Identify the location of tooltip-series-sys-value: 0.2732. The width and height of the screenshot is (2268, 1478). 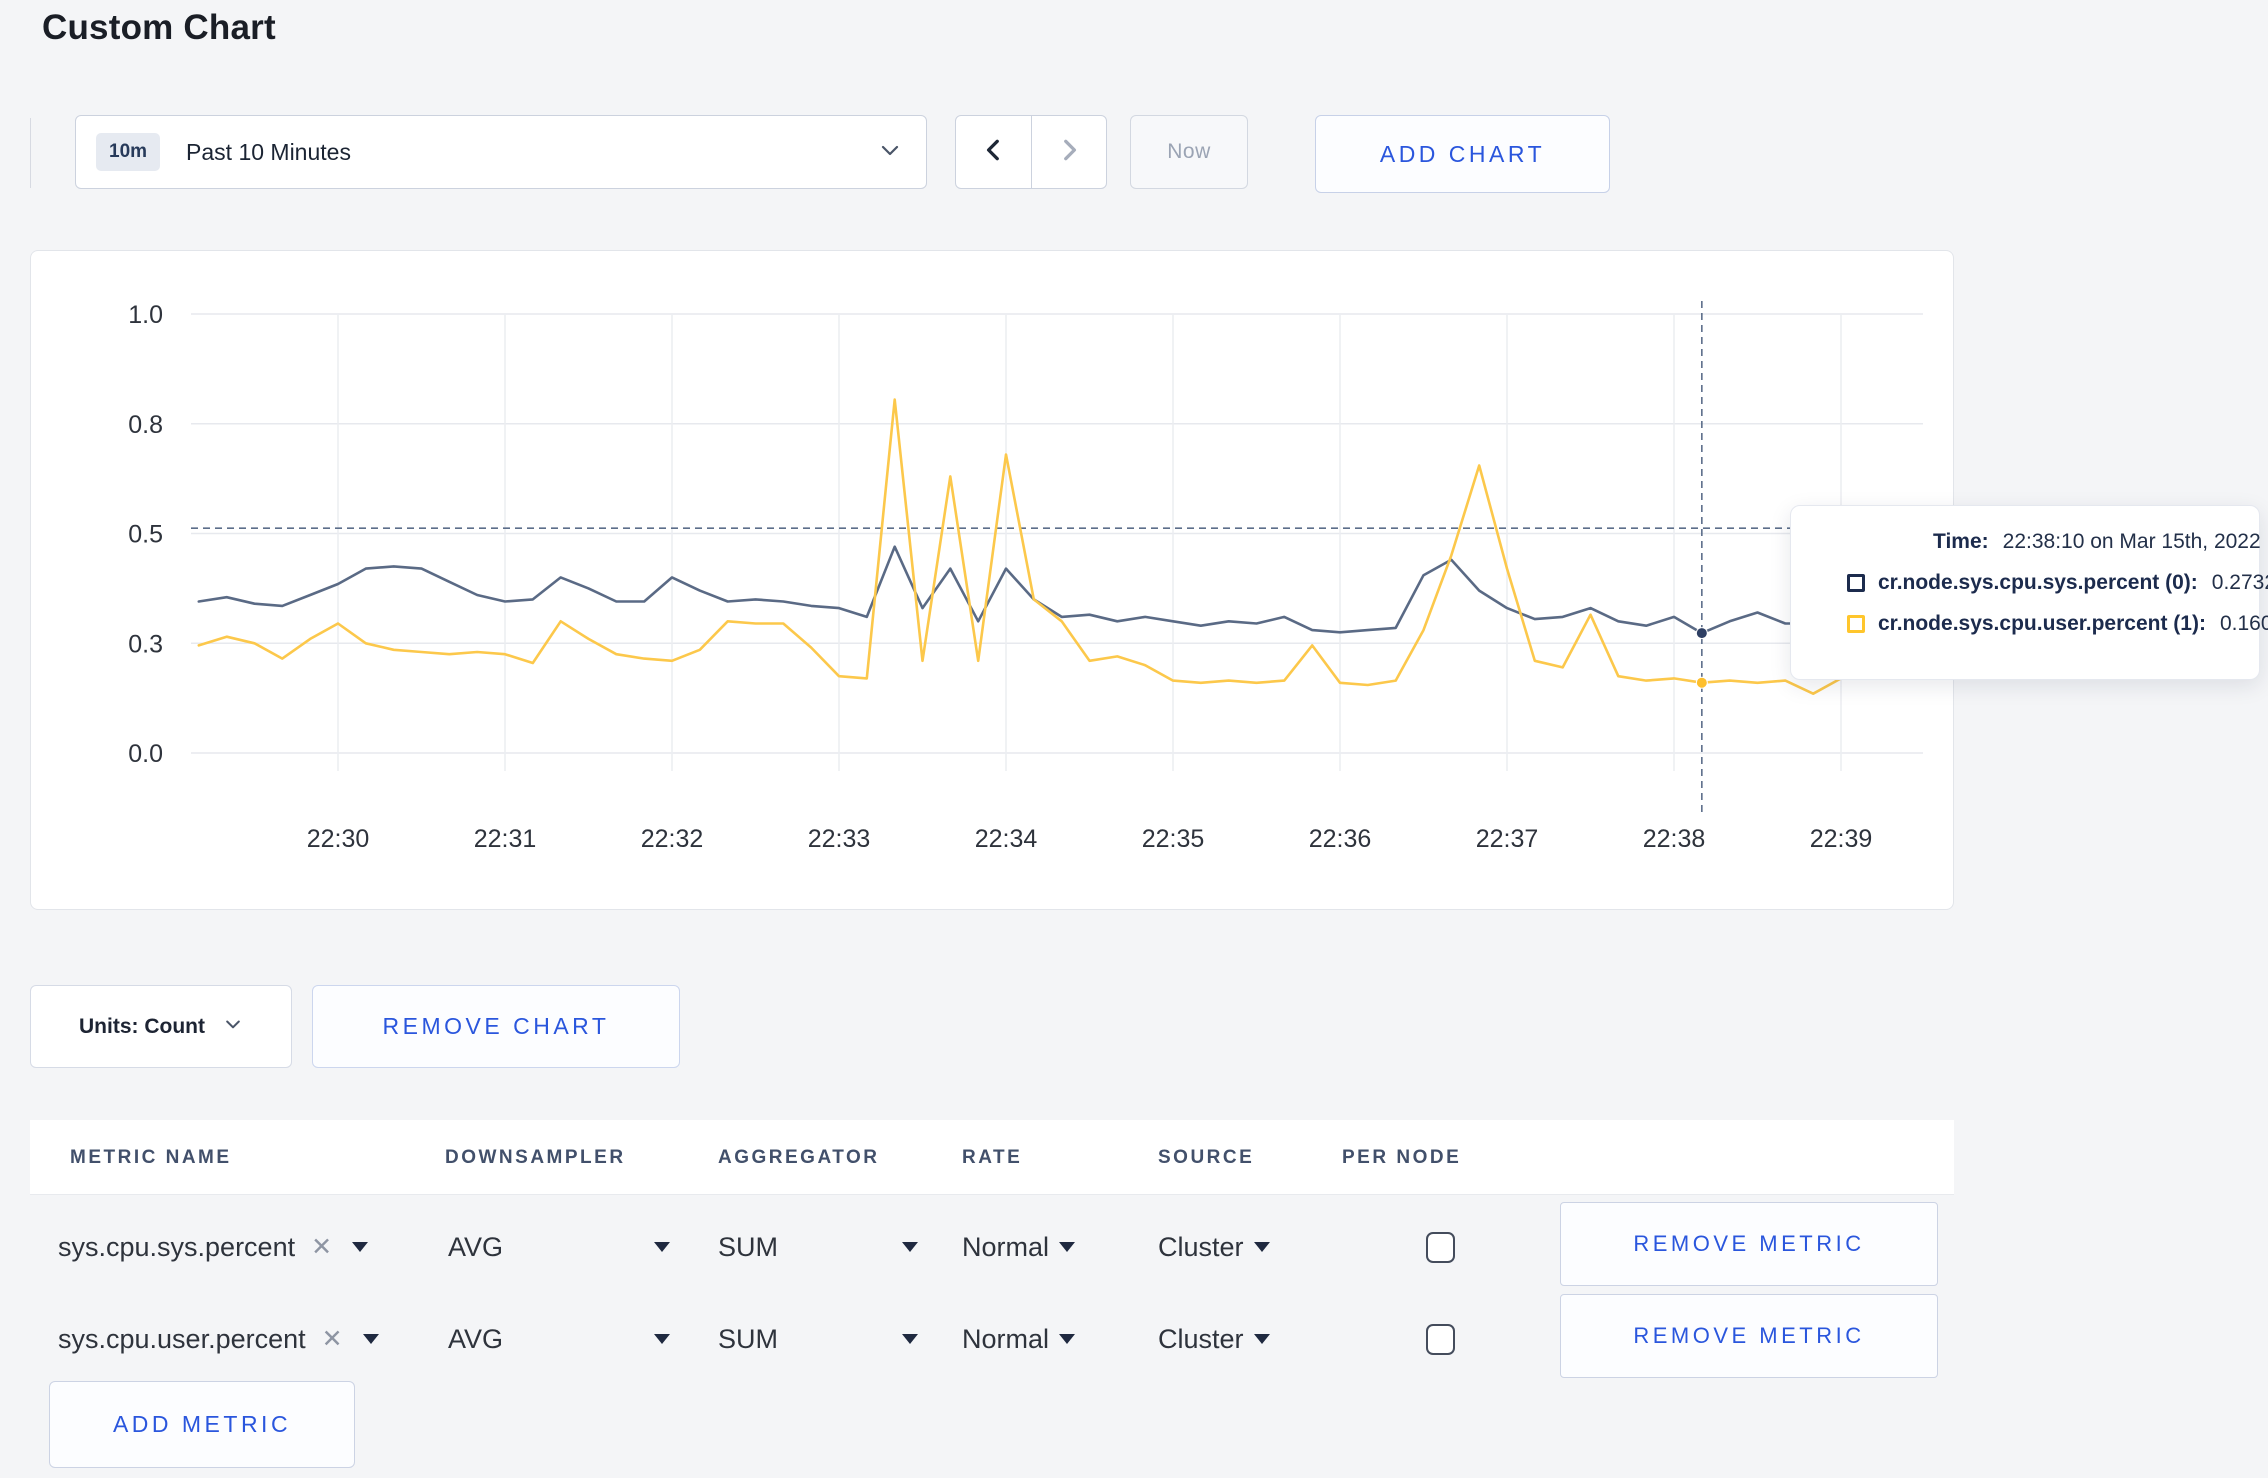
(2239, 582).